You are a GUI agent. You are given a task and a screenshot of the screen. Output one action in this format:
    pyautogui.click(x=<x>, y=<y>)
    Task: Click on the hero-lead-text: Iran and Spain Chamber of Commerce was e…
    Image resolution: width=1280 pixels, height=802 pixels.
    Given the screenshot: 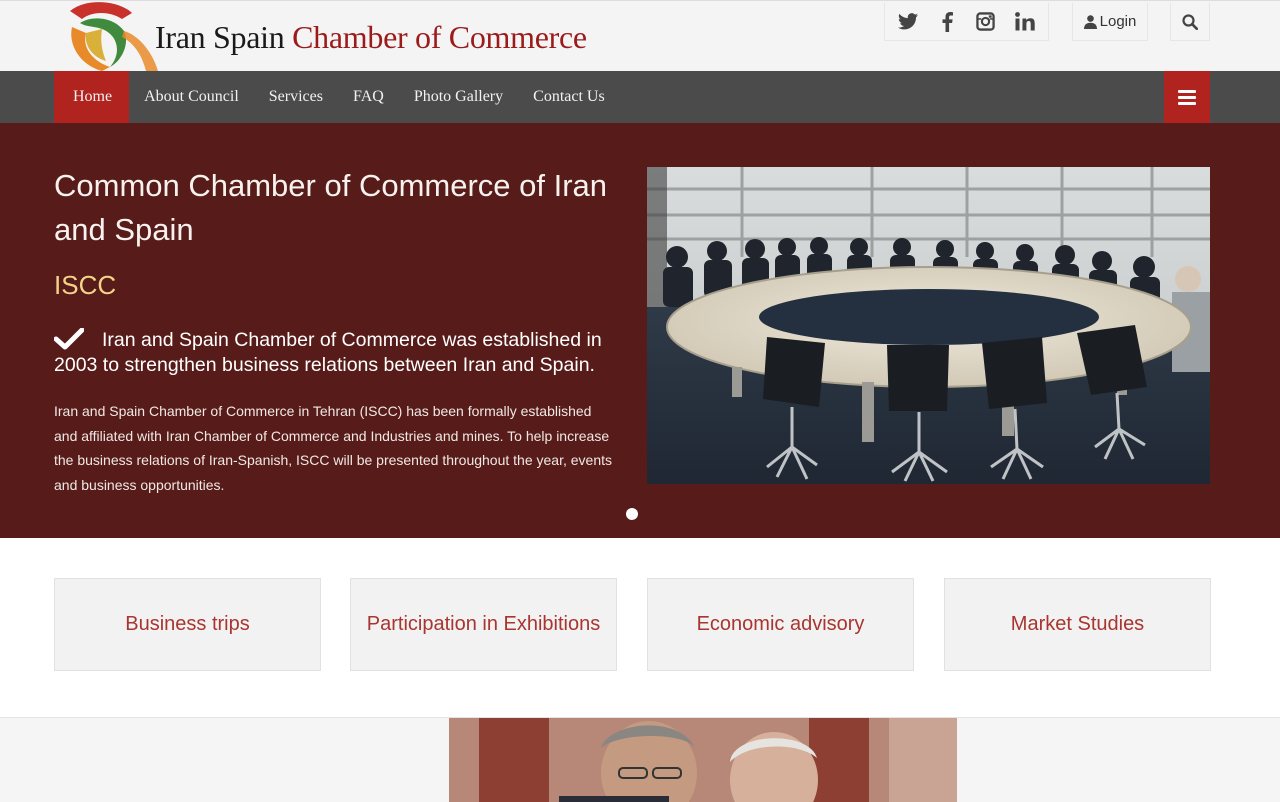 What is the action you would take?
    pyautogui.click(x=328, y=352)
    